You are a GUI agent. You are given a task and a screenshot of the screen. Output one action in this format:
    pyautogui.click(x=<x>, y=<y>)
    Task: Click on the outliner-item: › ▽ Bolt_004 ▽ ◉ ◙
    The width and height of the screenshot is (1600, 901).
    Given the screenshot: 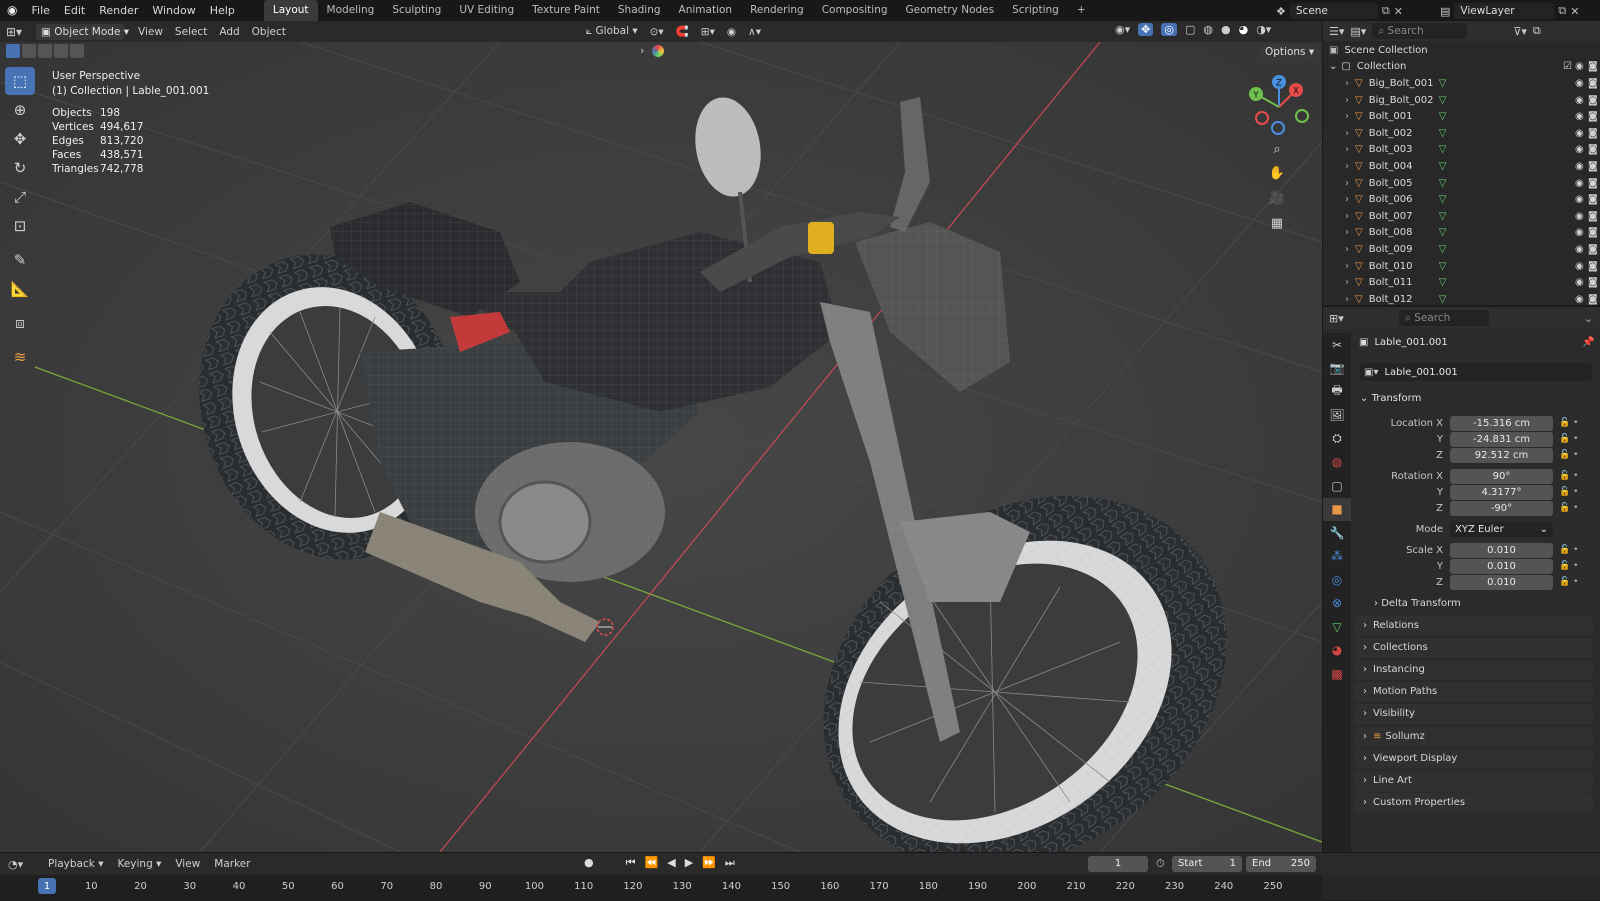 What is the action you would take?
    pyautogui.click(x=1461, y=166)
    